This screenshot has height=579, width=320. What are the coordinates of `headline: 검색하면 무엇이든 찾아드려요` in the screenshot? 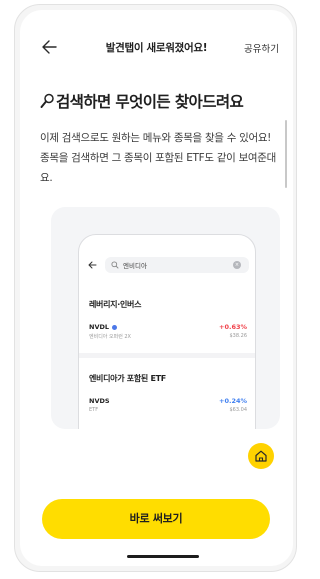 It's located at (160, 101).